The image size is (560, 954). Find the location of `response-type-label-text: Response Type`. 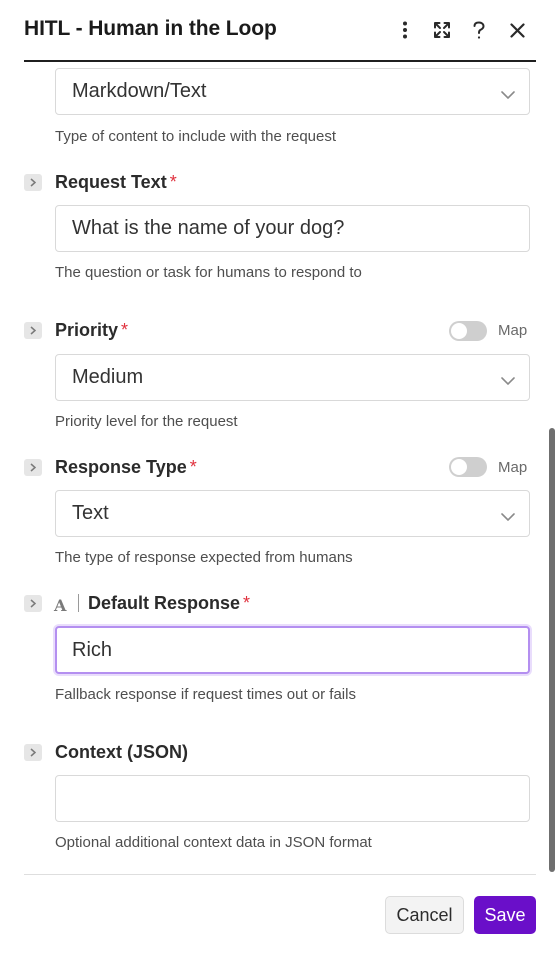

response-type-label-text: Response Type is located at coordinates (121, 467).